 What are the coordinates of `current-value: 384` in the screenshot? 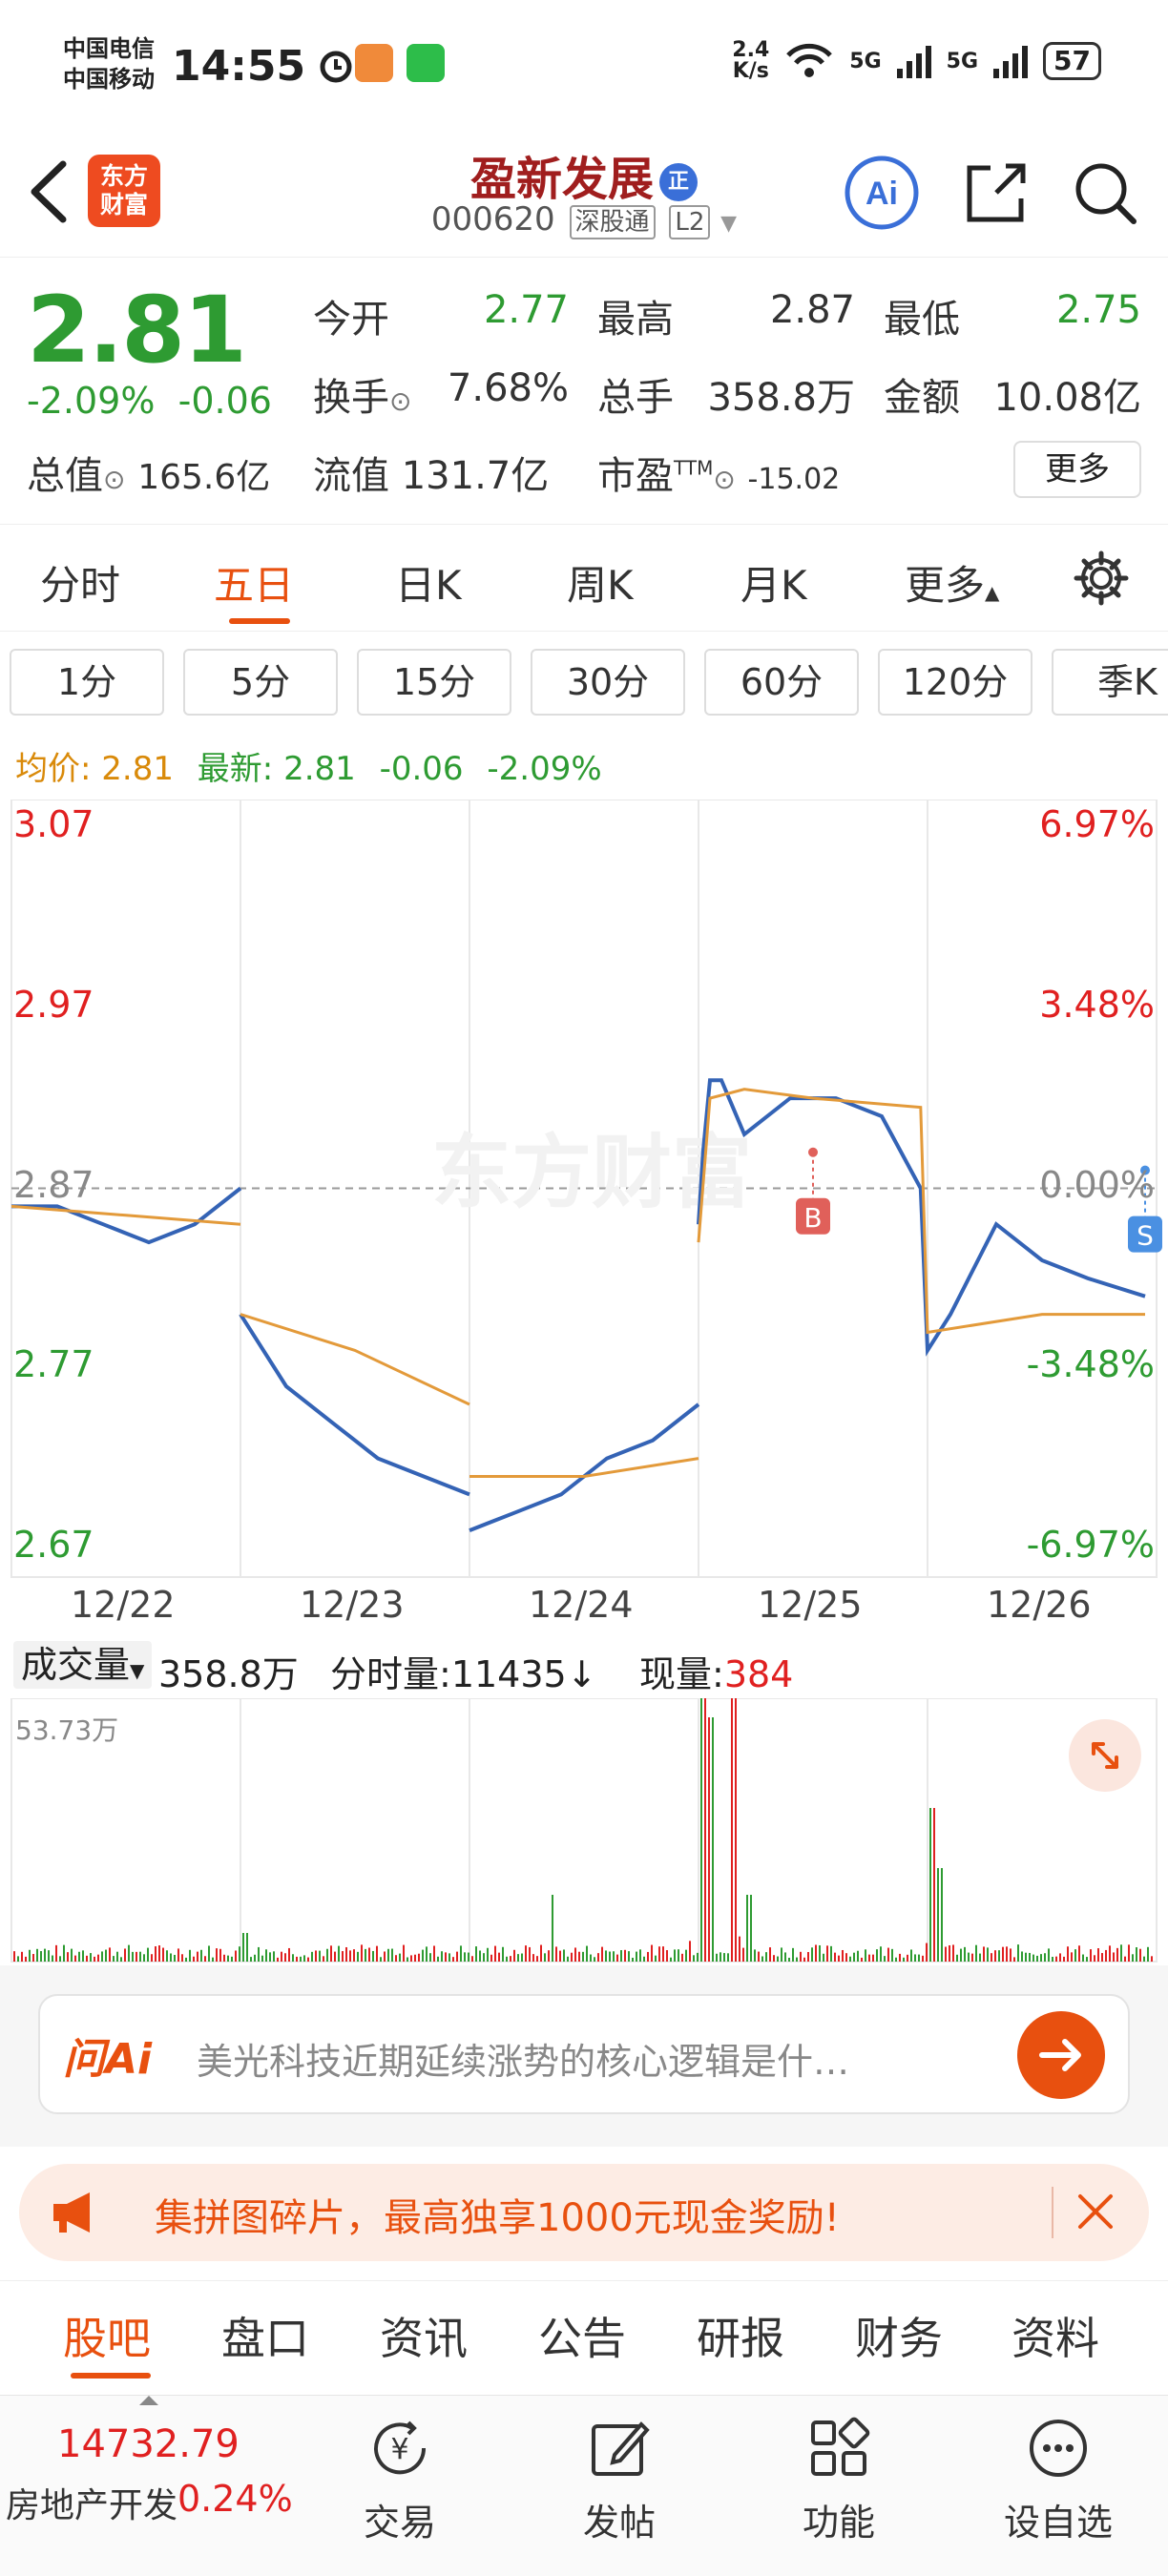 It's located at (758, 1674).